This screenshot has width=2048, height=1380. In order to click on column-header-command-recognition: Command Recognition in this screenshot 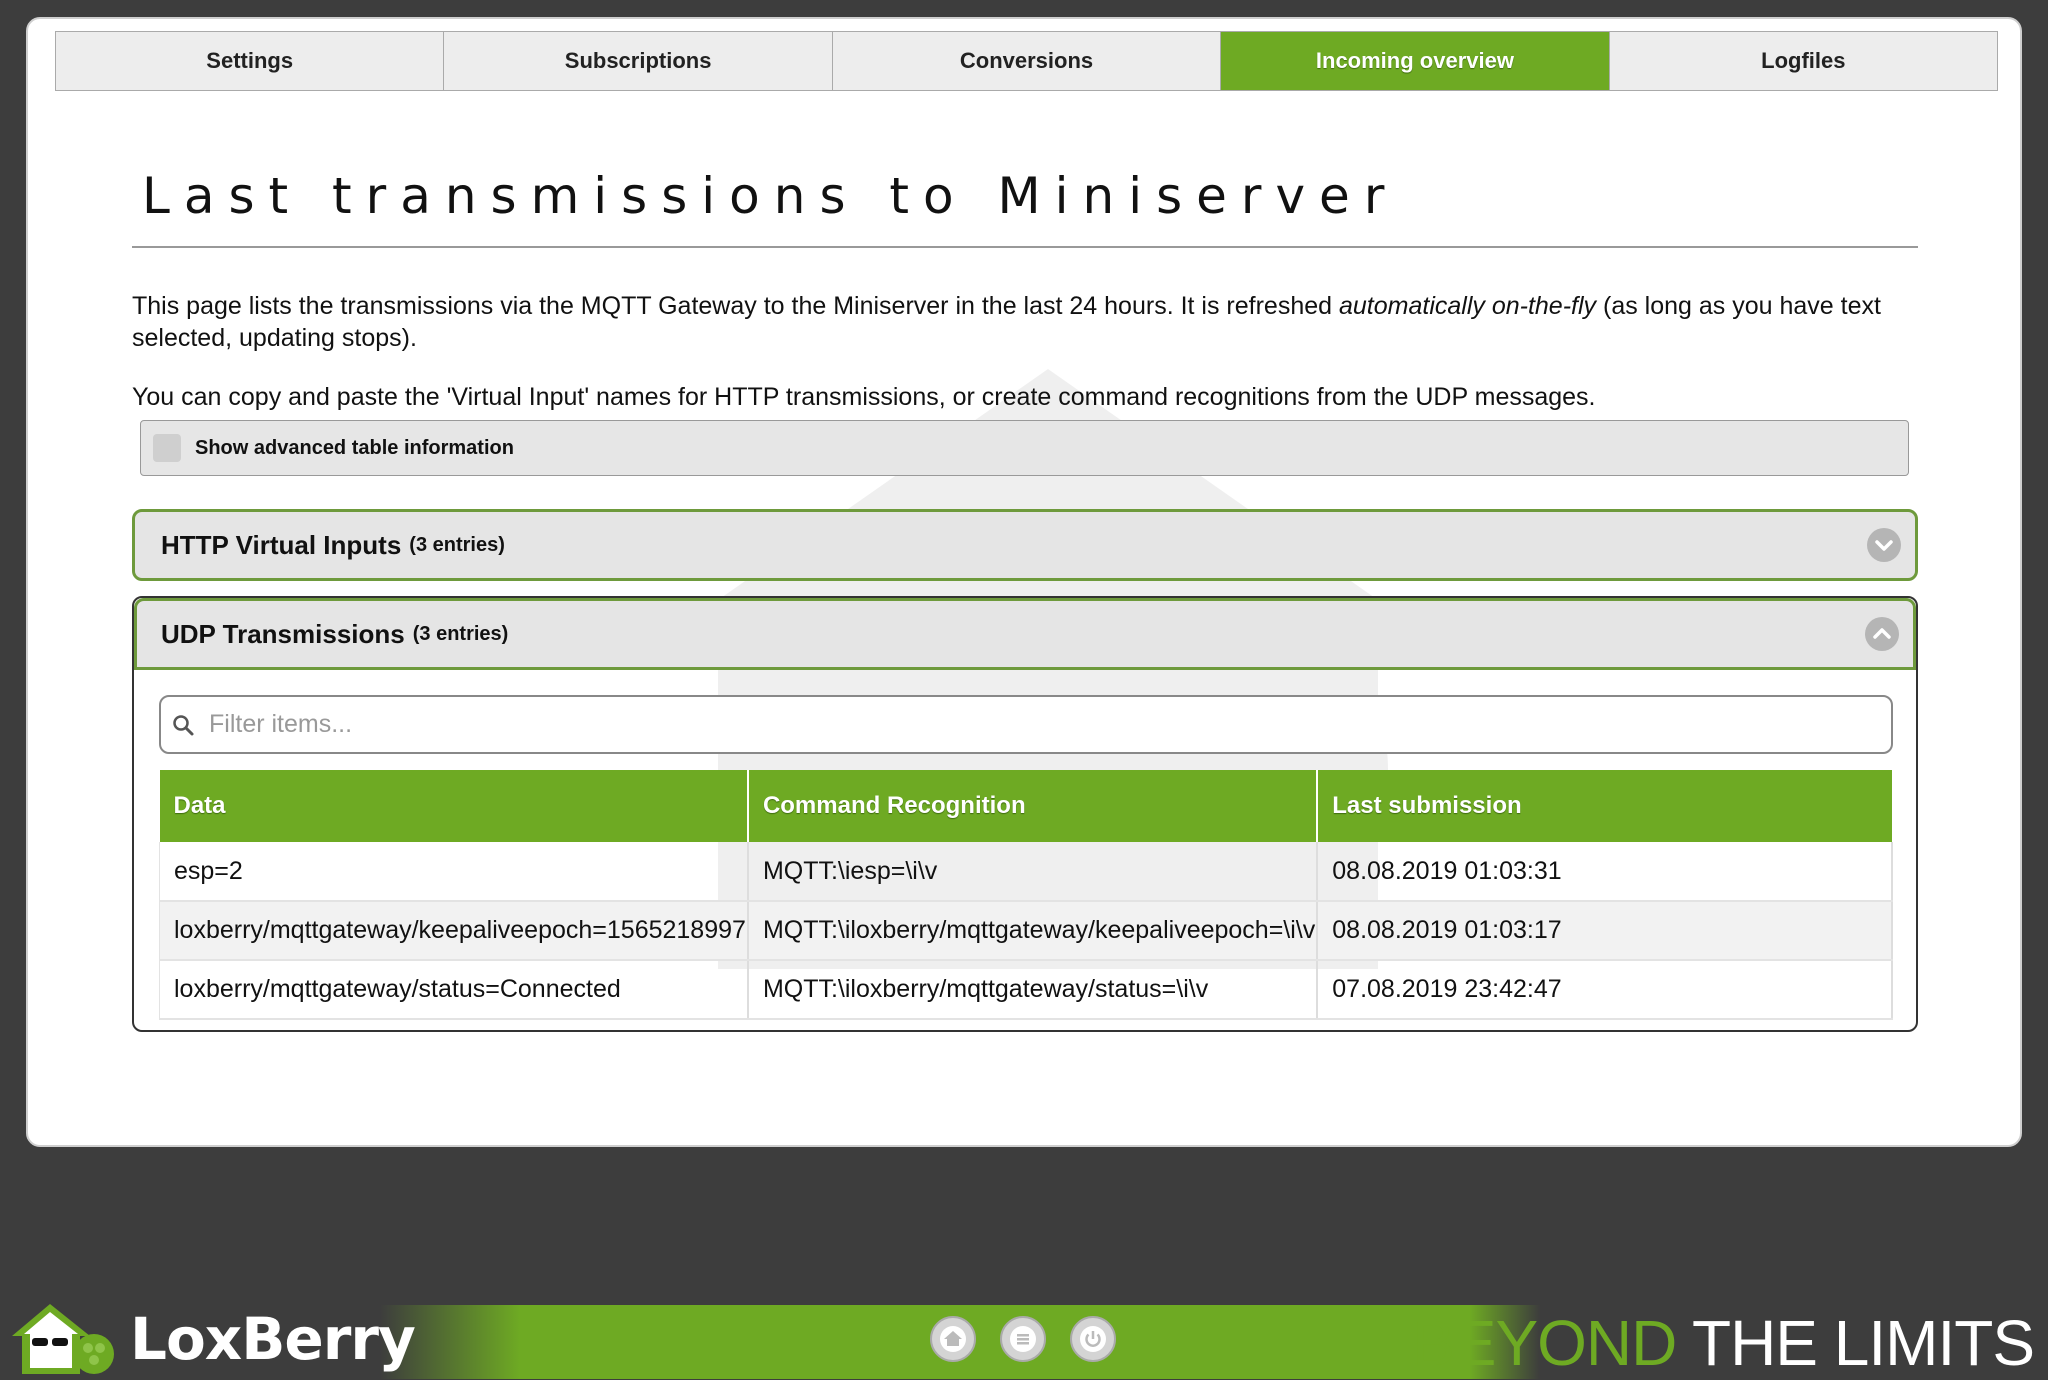, I will do `click(1033, 806)`.